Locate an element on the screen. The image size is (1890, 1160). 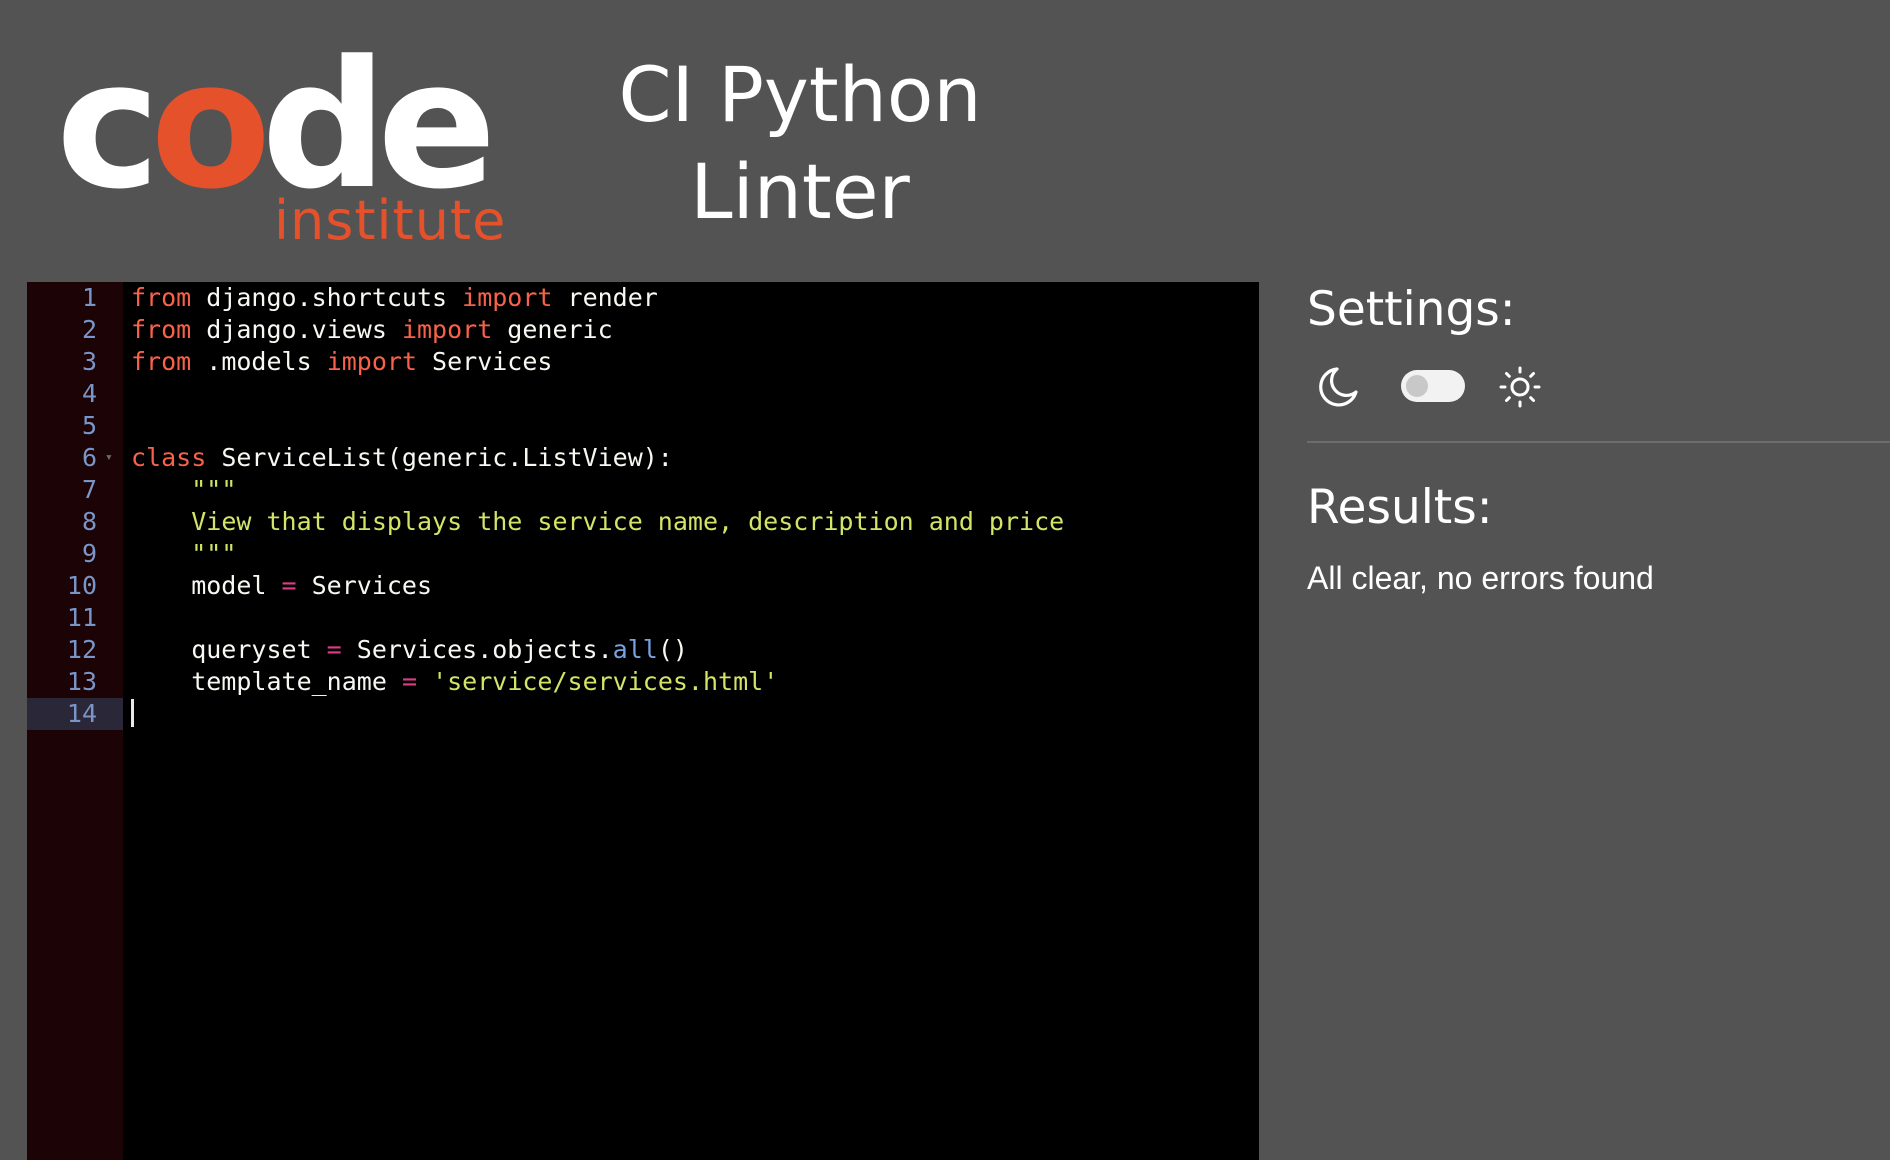
page-title-line-1: CI Python is located at coordinates (800, 94).